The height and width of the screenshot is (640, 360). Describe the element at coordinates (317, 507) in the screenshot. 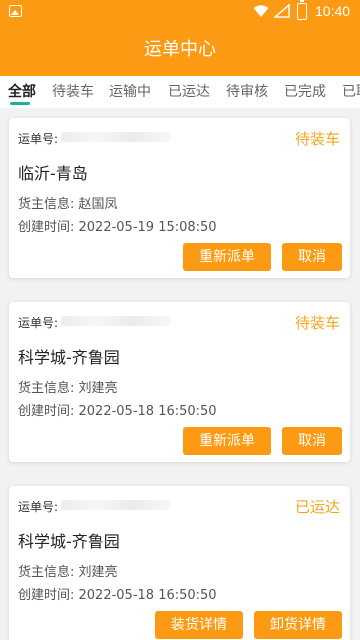

I see `order-status: 已运达` at that location.